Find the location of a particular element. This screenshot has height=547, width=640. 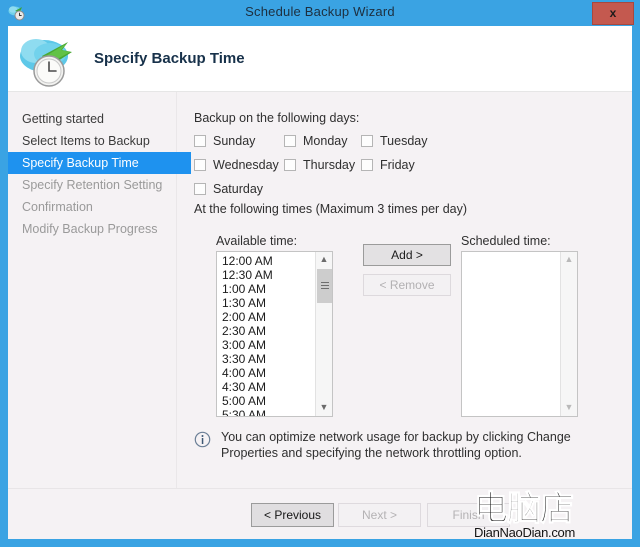

list-item: 2:00 AM is located at coordinates (267, 317).